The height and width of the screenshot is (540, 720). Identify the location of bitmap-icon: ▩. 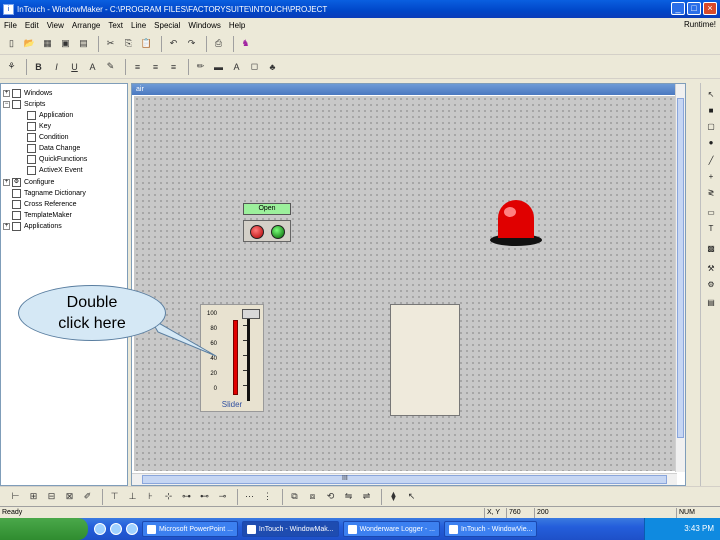
(711, 249).